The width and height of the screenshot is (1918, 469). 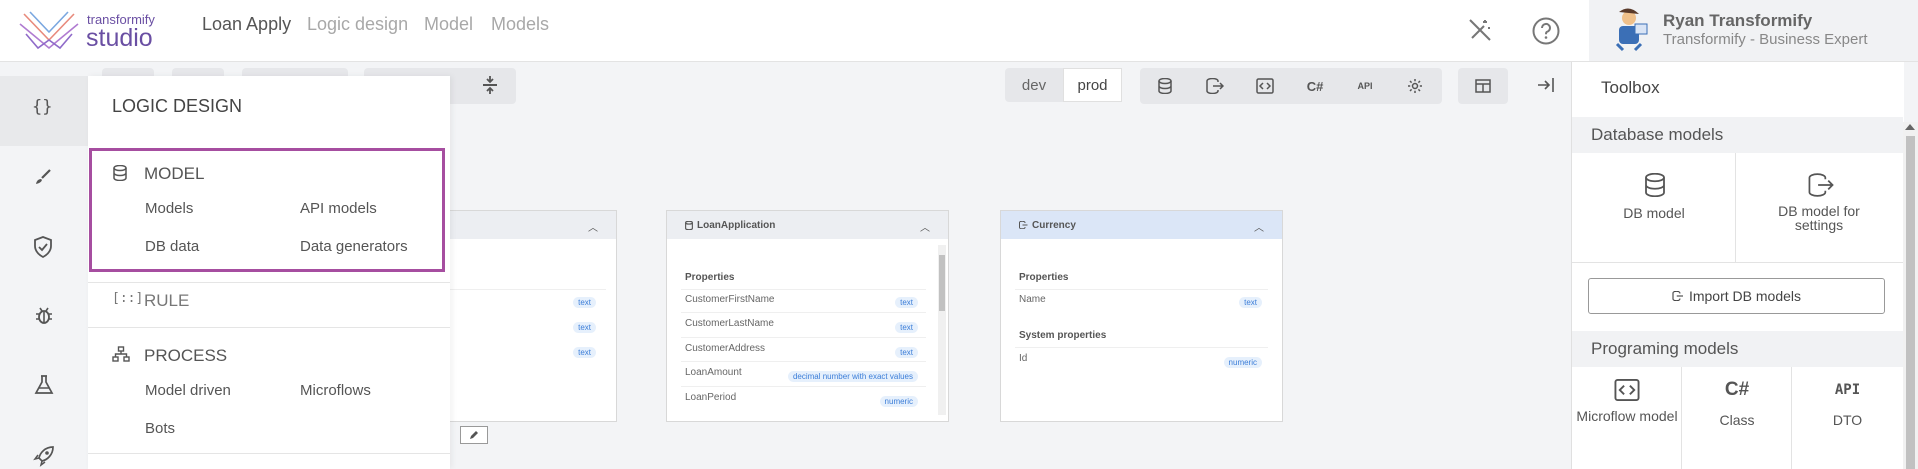 What do you see at coordinates (807, 225) in the screenshot?
I see `card-header: LoanApplication` at bounding box center [807, 225].